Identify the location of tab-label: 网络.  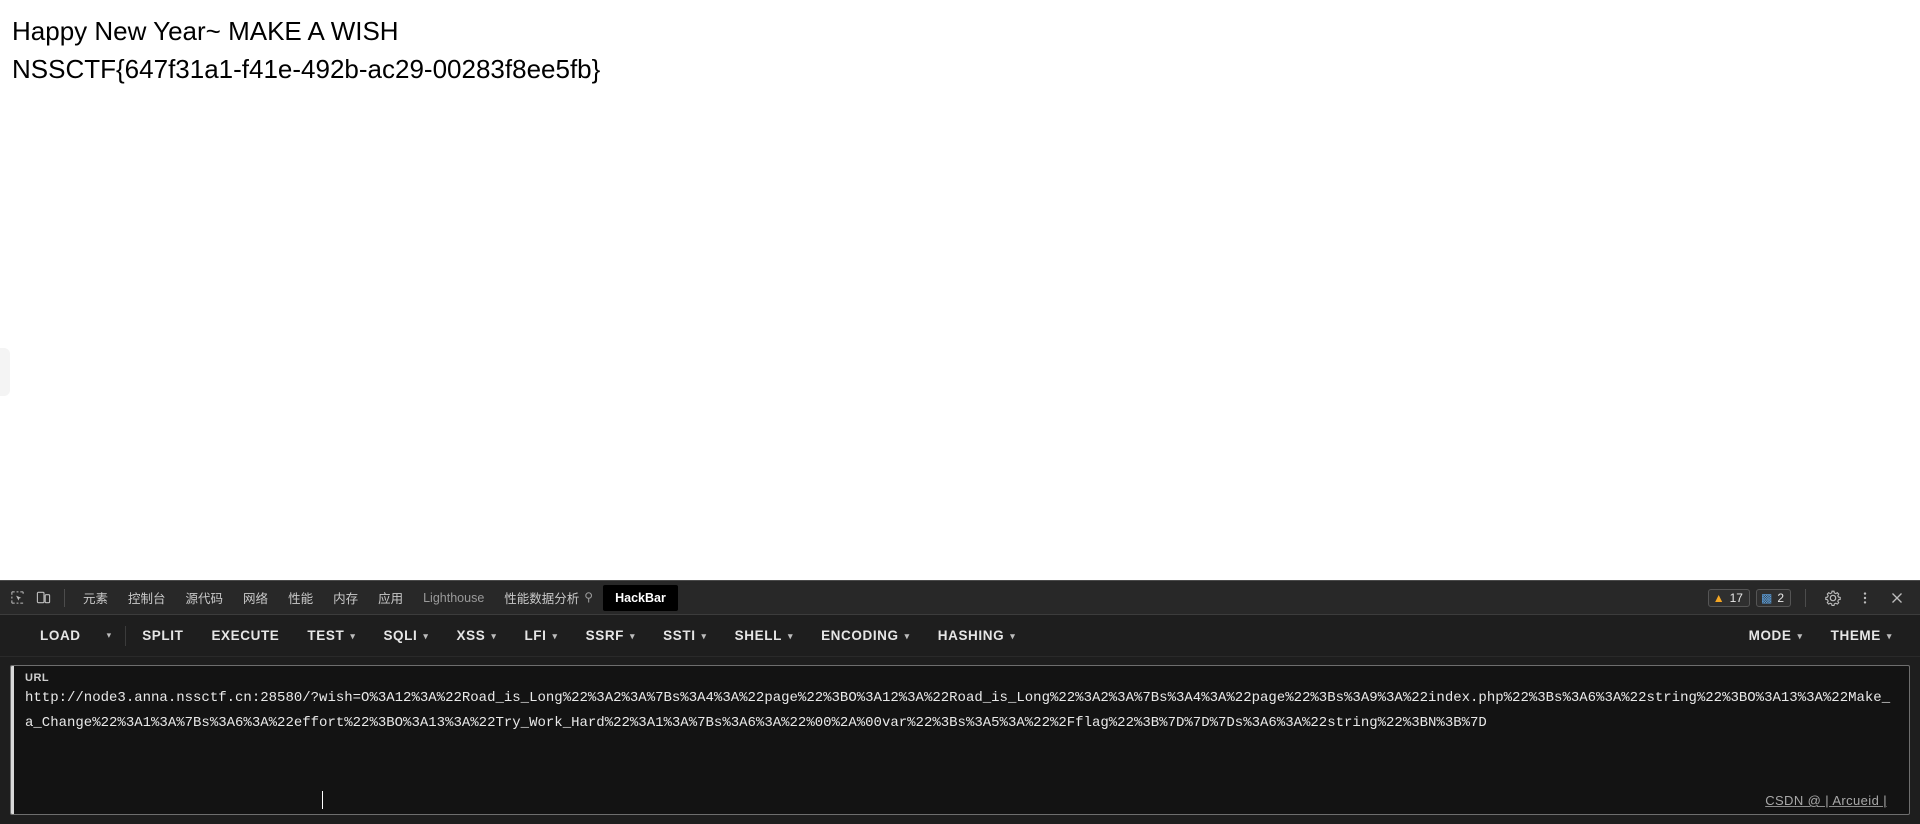
(256, 599).